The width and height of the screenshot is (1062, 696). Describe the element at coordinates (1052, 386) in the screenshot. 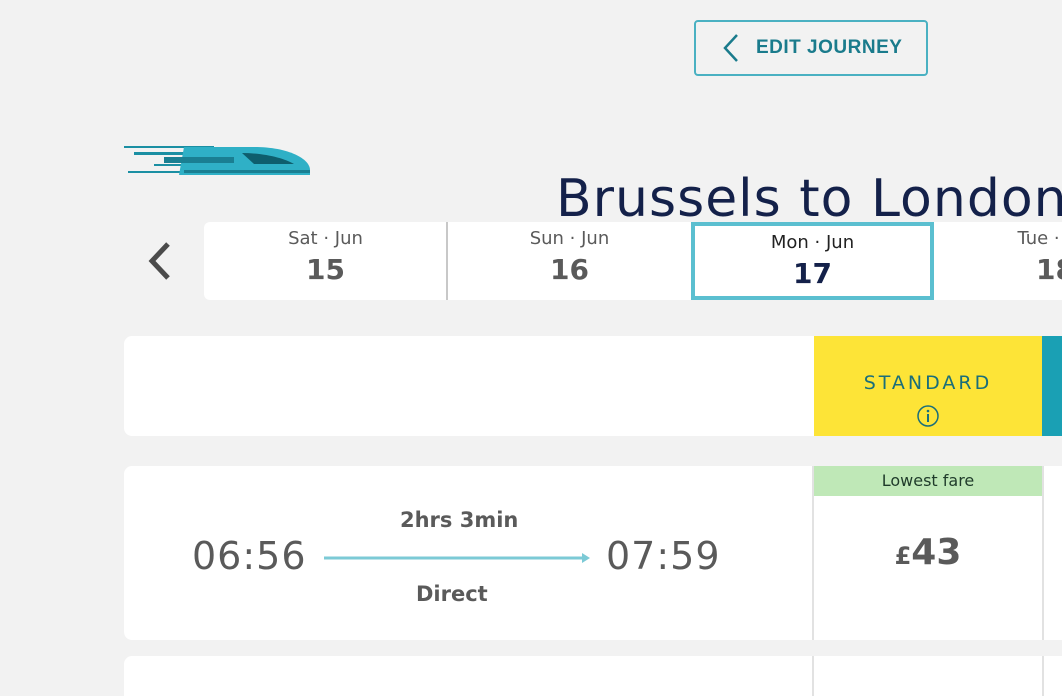

I see `next-class-column` at that location.